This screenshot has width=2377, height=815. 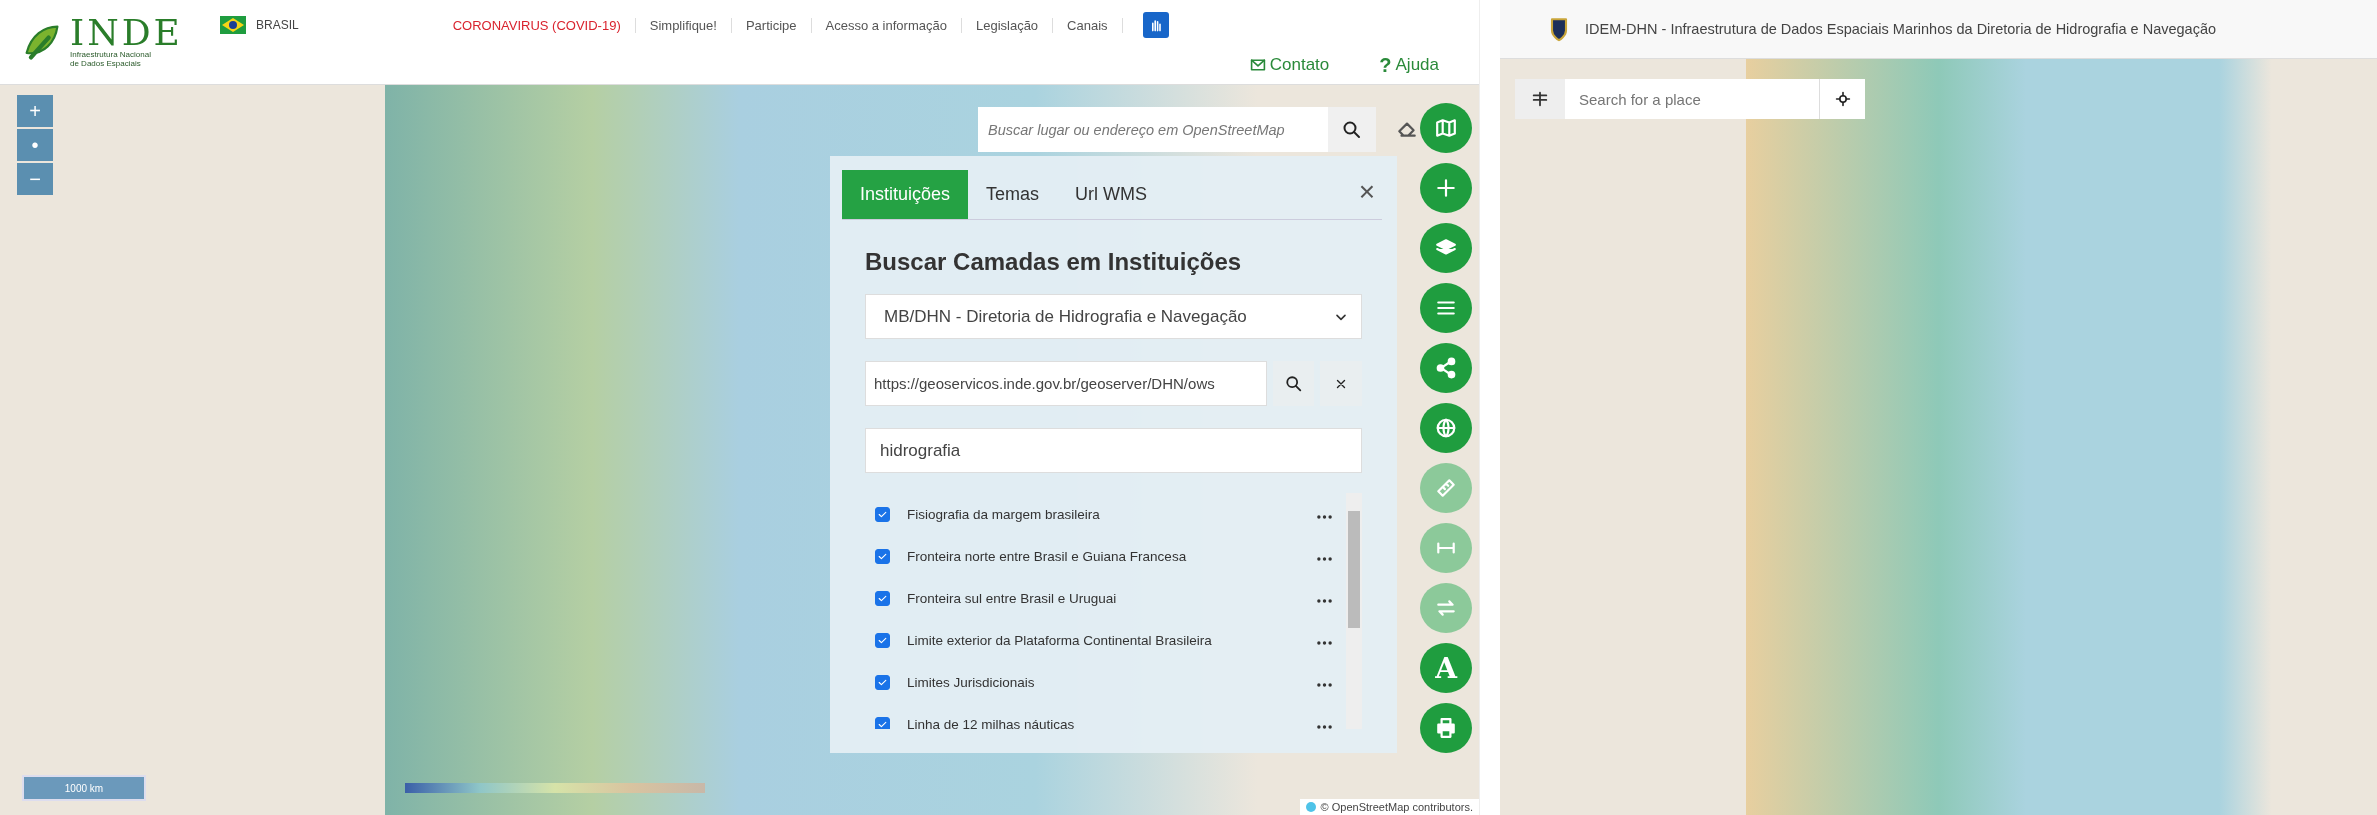 What do you see at coordinates (1289, 65) in the screenshot?
I see `contact-link: Contato` at bounding box center [1289, 65].